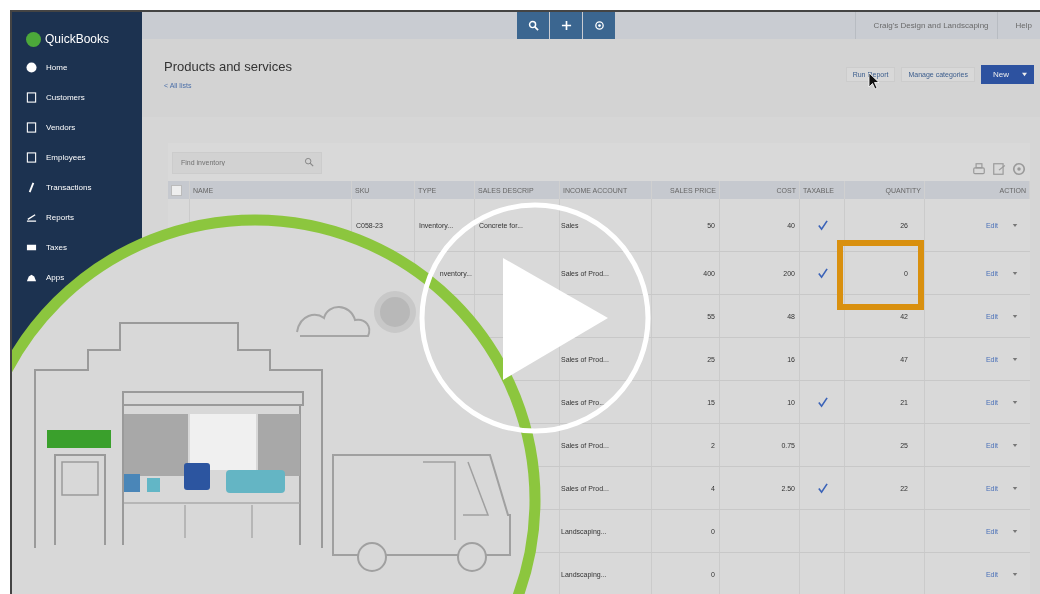  I want to click on sidebar-item: Reports, so click(50, 217).